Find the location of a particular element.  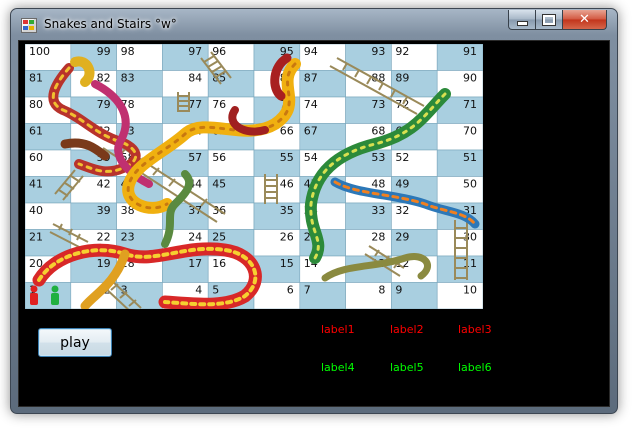

board-cell-number: 89 is located at coordinates (402, 78).